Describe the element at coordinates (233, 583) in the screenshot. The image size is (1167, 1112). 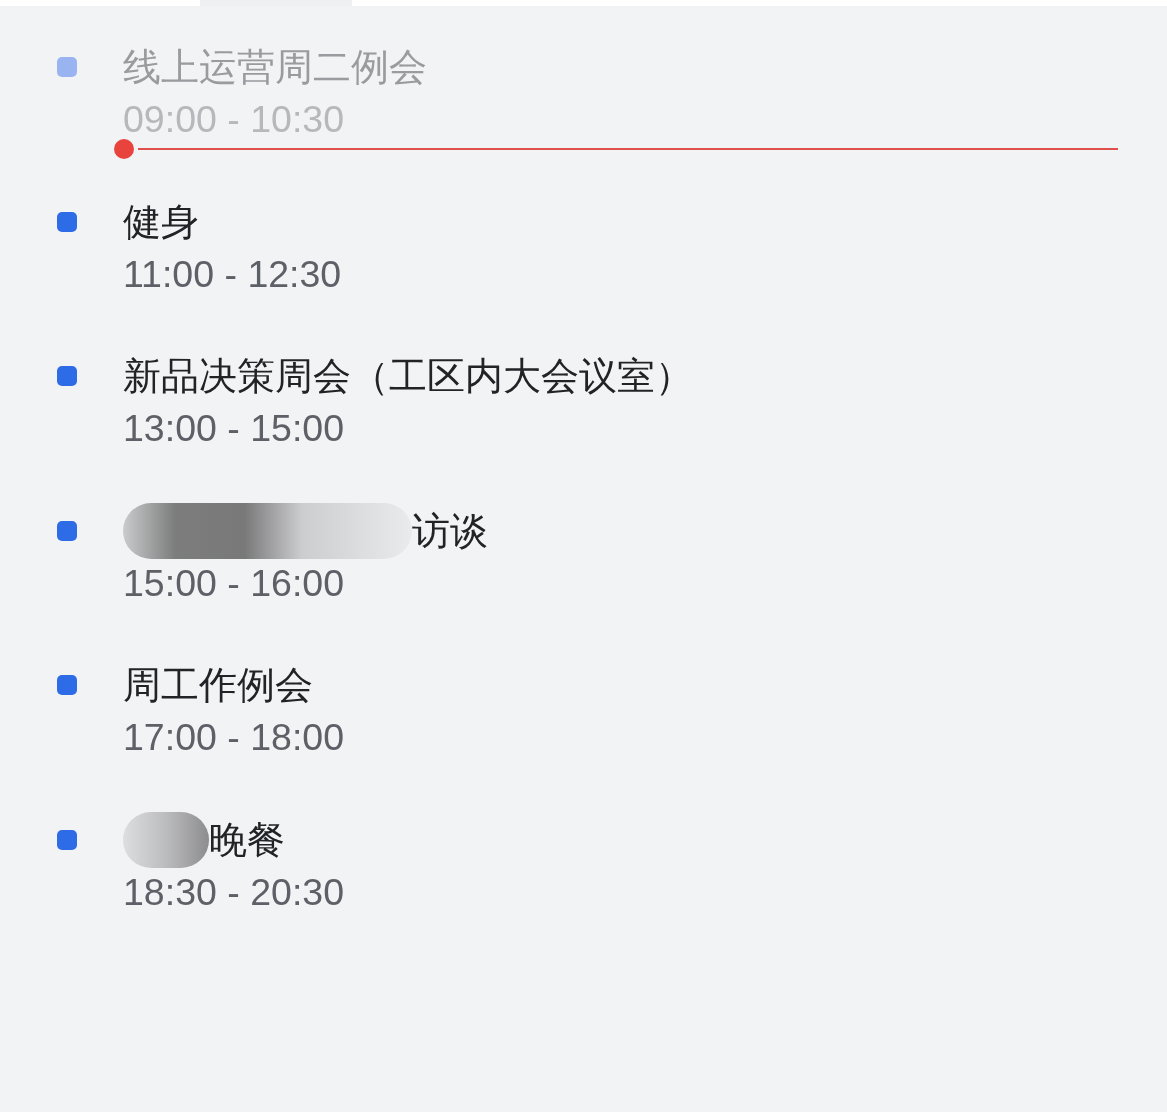
I see `event-time: 15:00 - 16:00` at that location.